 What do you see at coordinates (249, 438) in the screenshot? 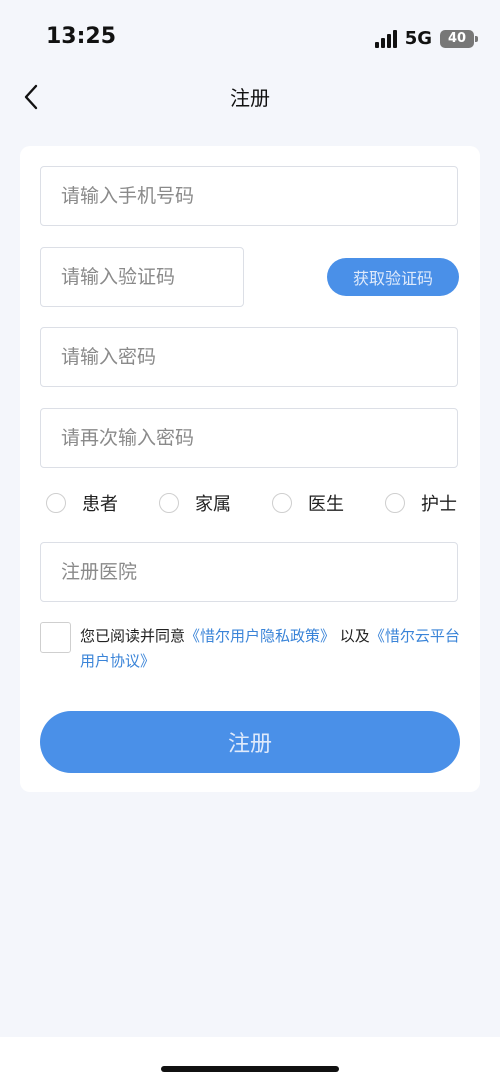
I see `confirm-password-input` at bounding box center [249, 438].